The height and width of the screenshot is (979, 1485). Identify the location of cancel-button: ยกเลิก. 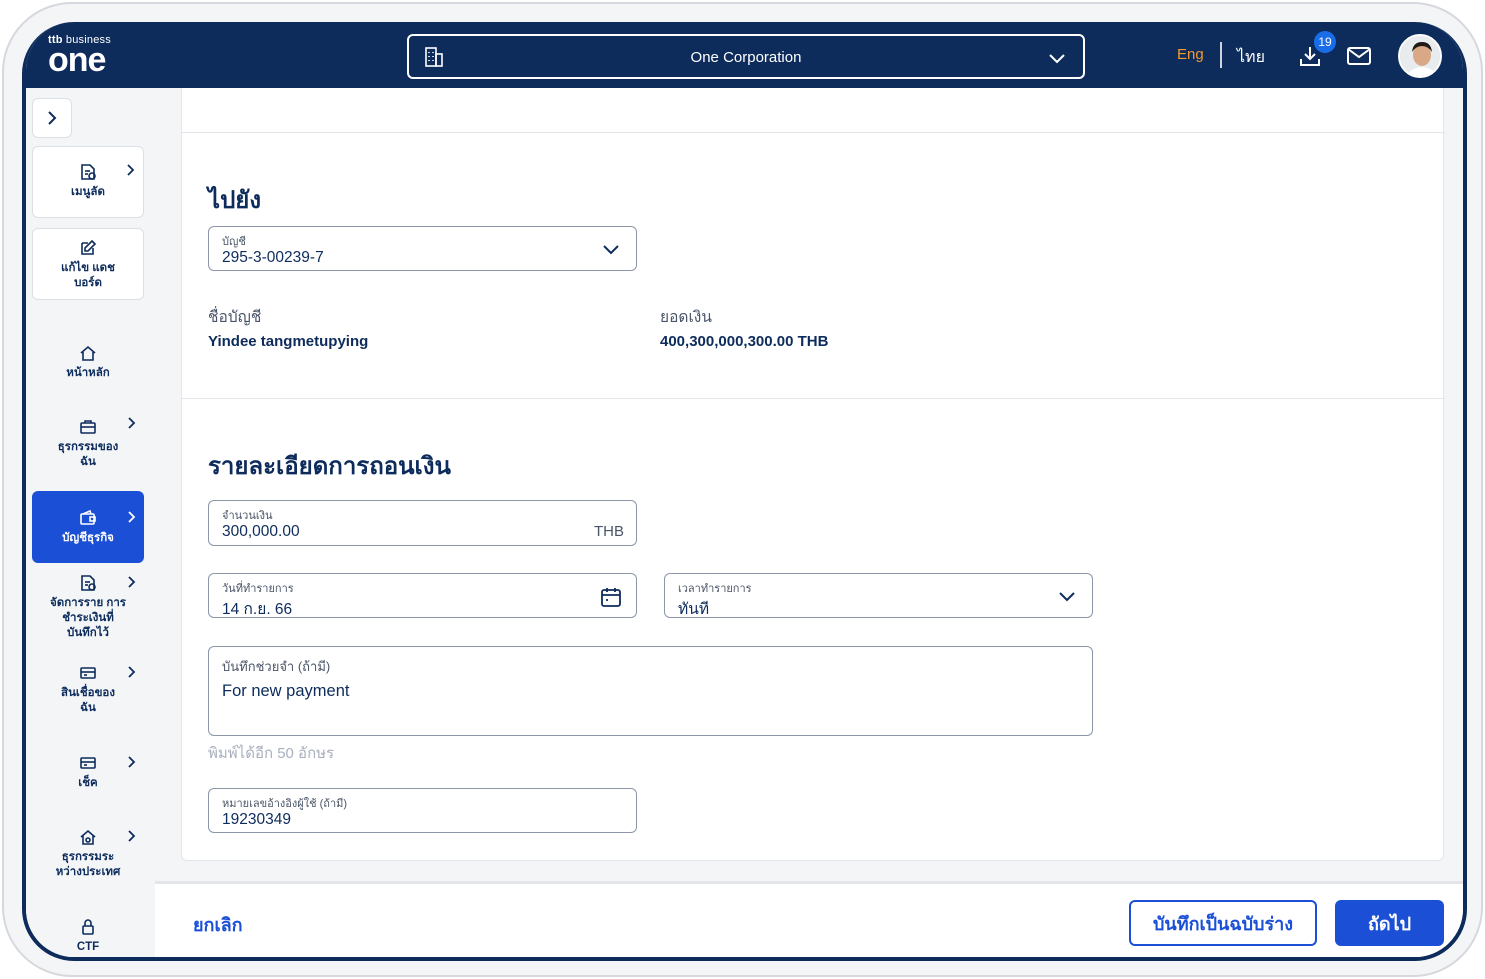
(218, 924).